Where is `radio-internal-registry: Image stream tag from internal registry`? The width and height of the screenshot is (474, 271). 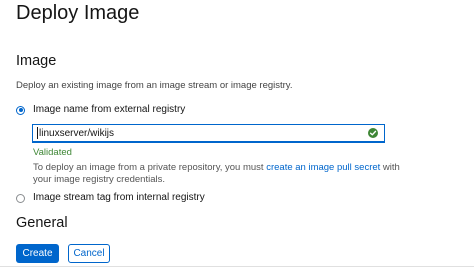 radio-internal-registry: Image stream tag from internal registry is located at coordinates (110, 198).